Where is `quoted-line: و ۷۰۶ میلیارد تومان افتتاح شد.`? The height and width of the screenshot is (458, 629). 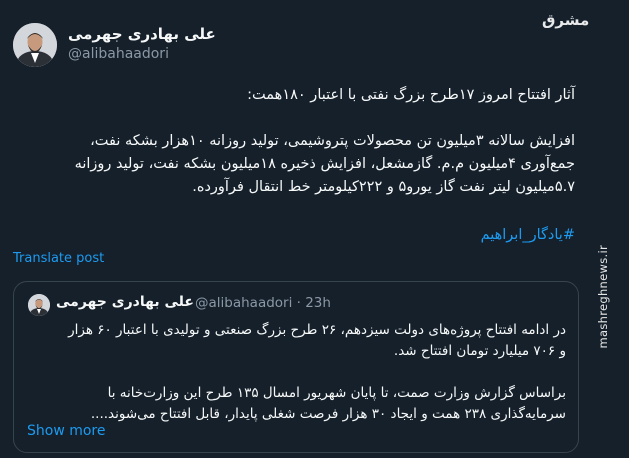
quoted-line: و ۷۰۶ میلیارد تومان افتتاح شد. is located at coordinates (479, 351).